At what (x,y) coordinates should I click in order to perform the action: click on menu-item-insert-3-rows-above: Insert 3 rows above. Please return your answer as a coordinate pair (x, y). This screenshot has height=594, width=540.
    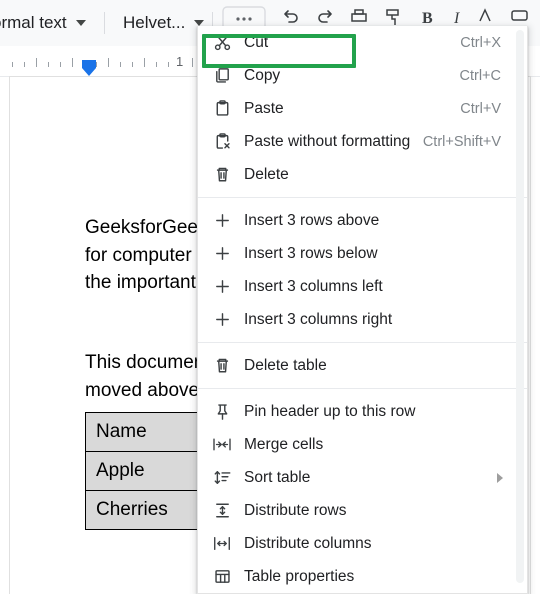
    Looking at the image, I should click on (362, 220).